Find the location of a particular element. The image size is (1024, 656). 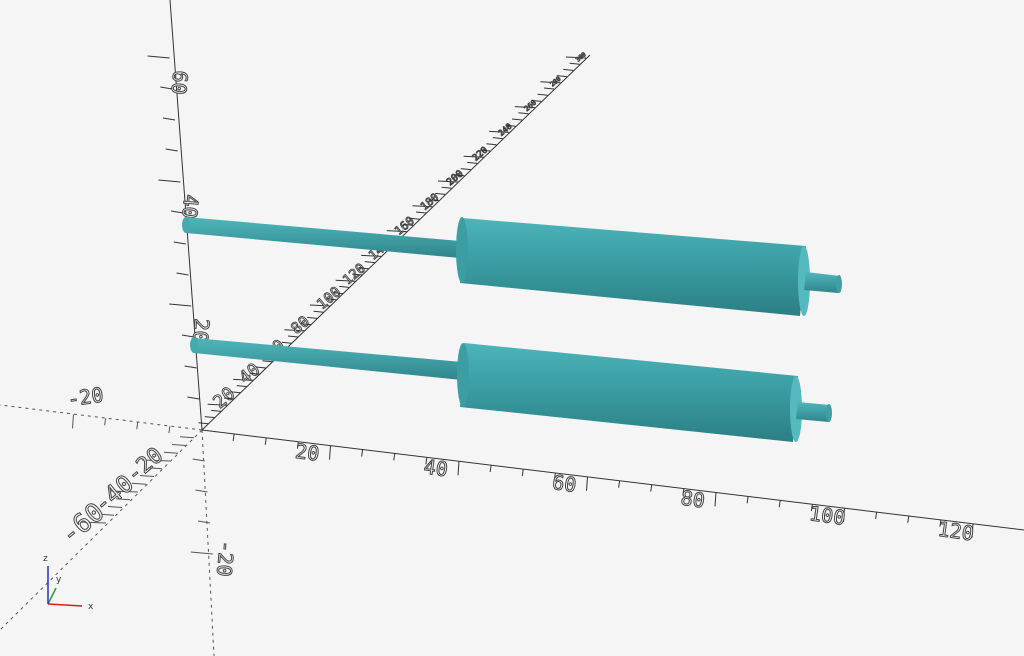

z-tick-label: 40 is located at coordinates (190, 207).